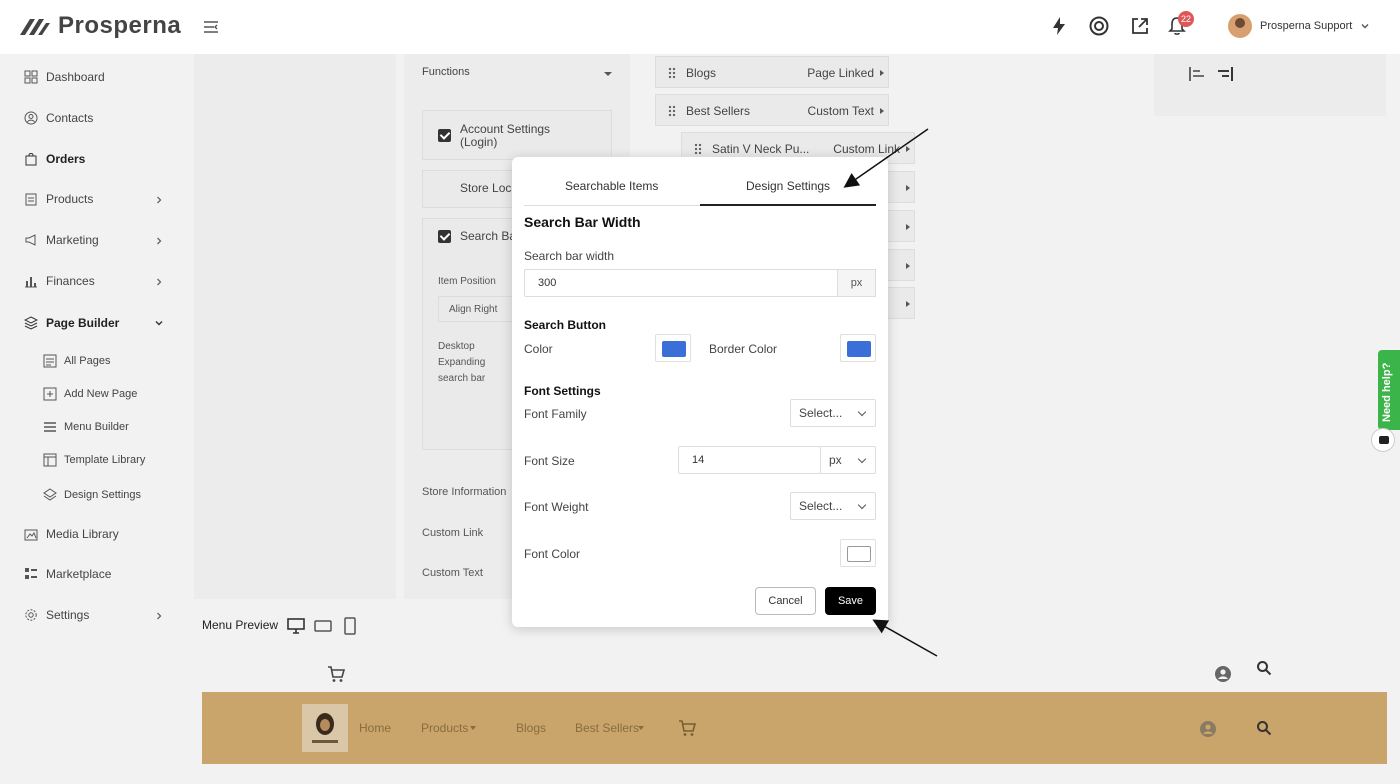  I want to click on need-help-tab: Need help?, so click(1389, 390).